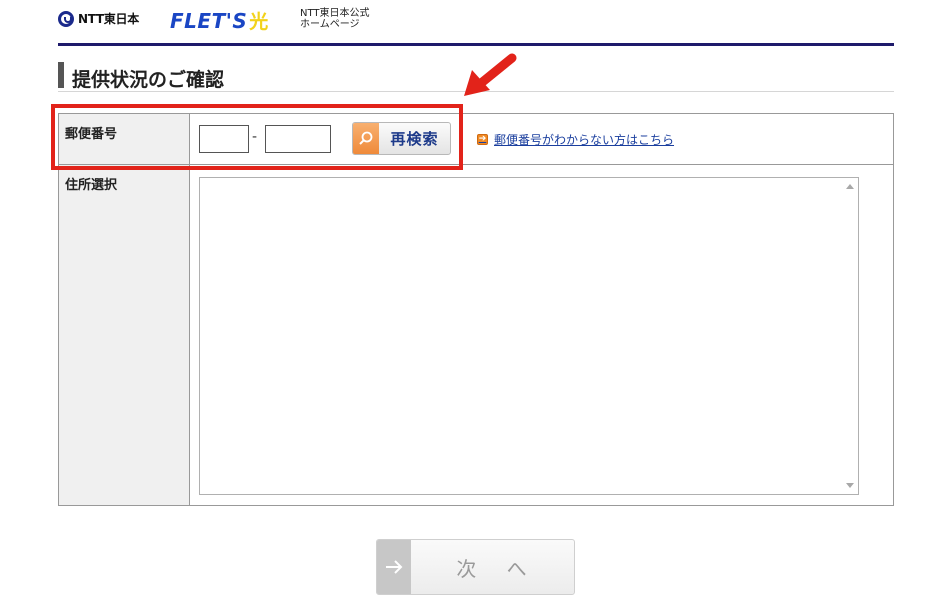 The width and height of the screenshot is (933, 608). Describe the element at coordinates (209, 21) in the screenshot. I see `flets-text: FLET'S` at that location.